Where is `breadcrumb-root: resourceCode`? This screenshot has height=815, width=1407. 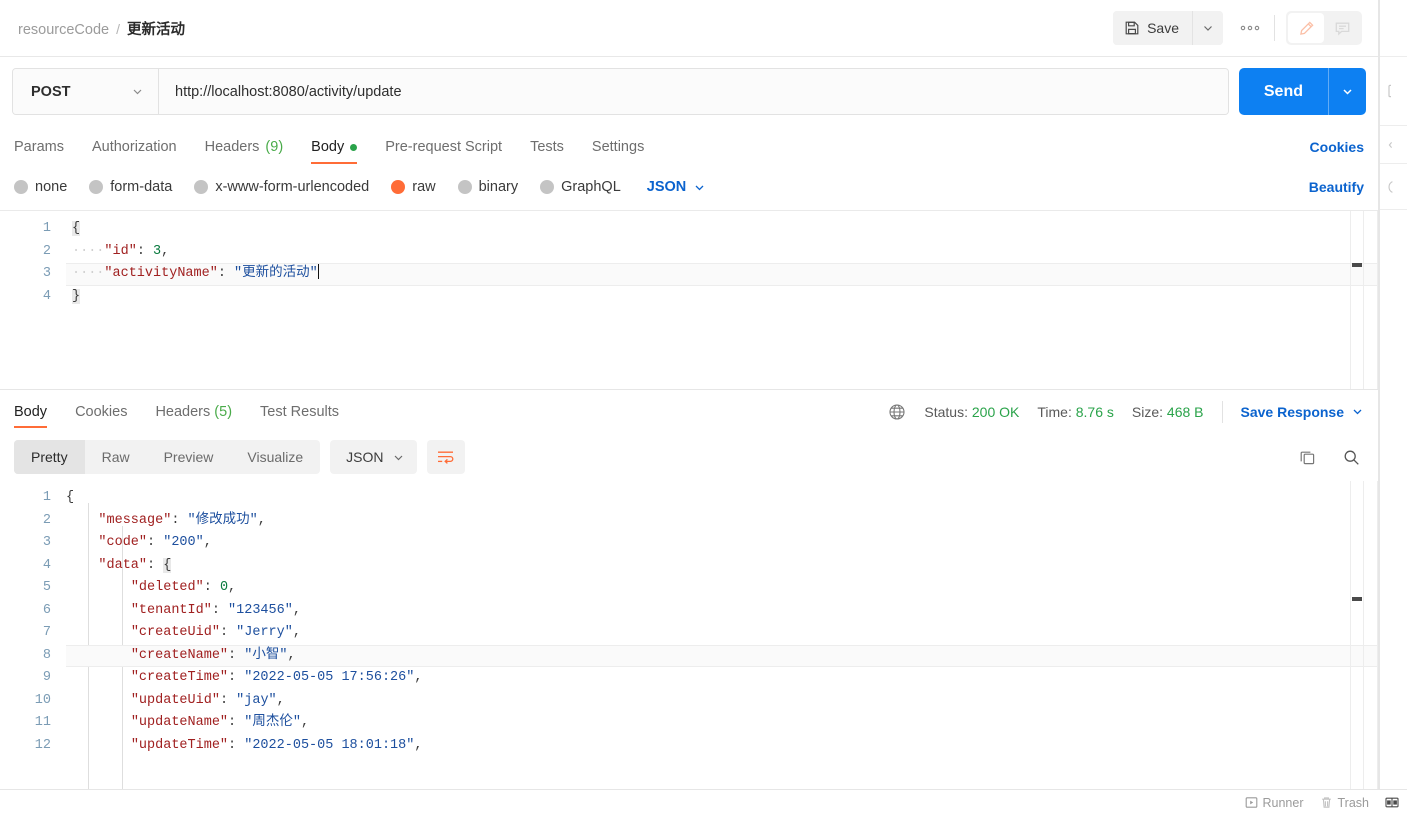 breadcrumb-root: resourceCode is located at coordinates (63, 30).